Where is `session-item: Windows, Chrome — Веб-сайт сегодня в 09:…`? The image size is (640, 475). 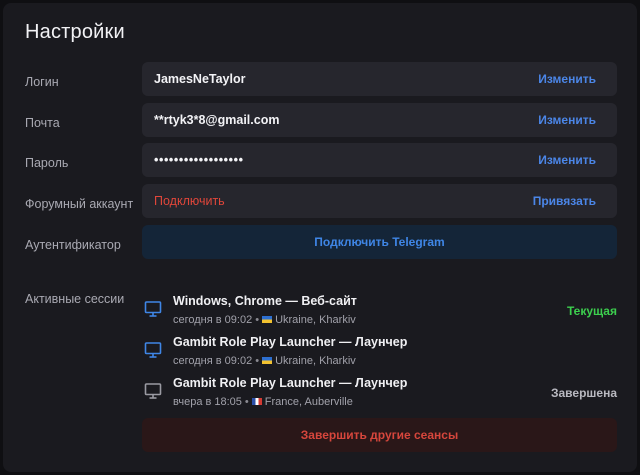
session-item: Windows, Chrome — Веб-сайт сегодня в 09:… is located at coordinates (379, 313).